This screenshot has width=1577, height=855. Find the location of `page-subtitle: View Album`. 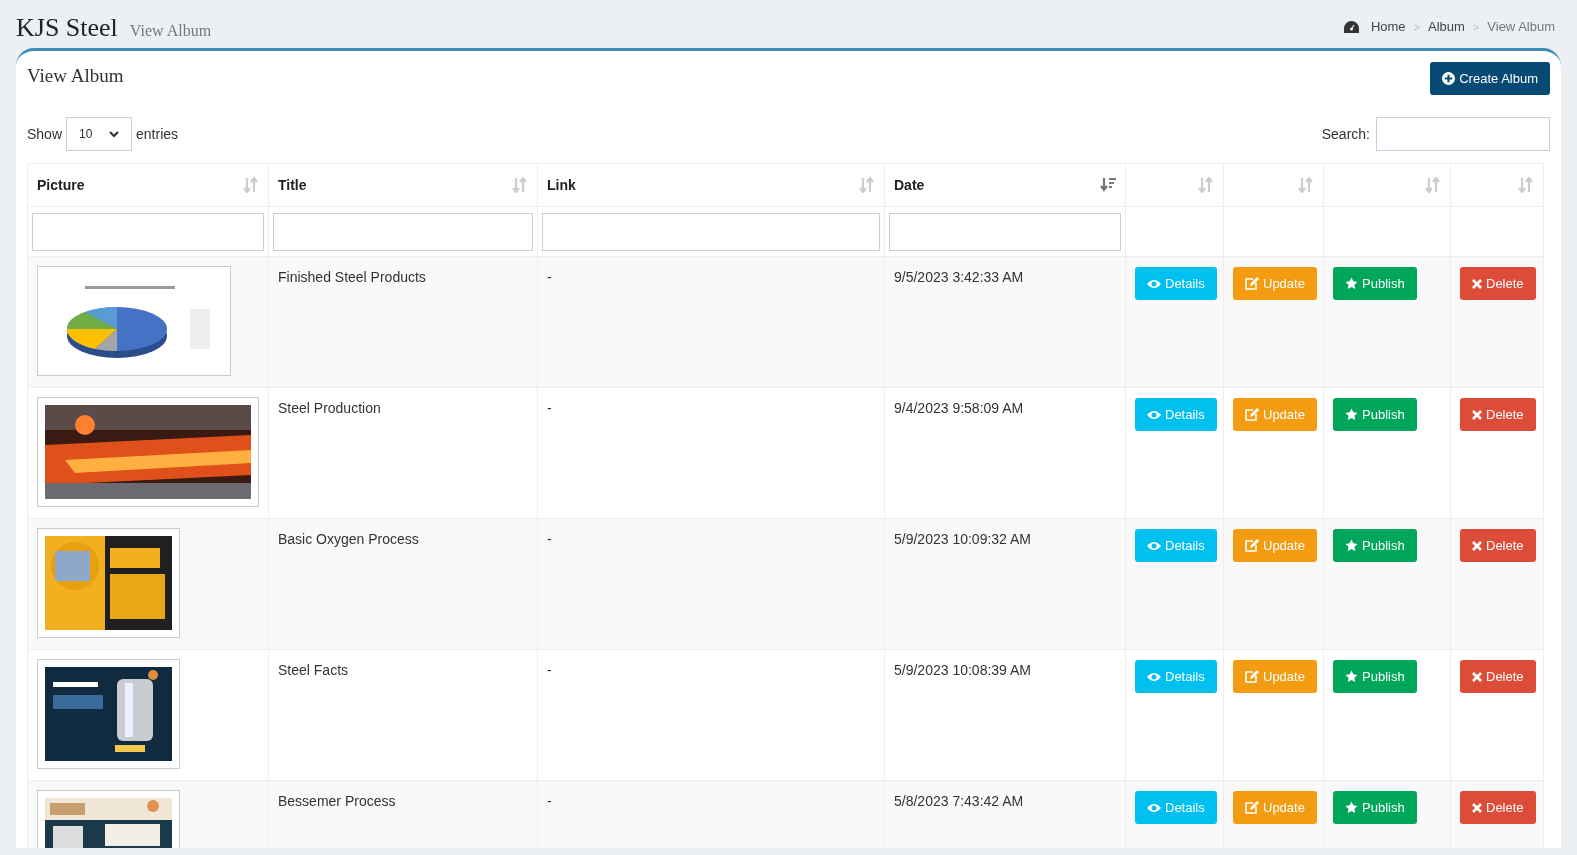

page-subtitle: View Album is located at coordinates (170, 30).